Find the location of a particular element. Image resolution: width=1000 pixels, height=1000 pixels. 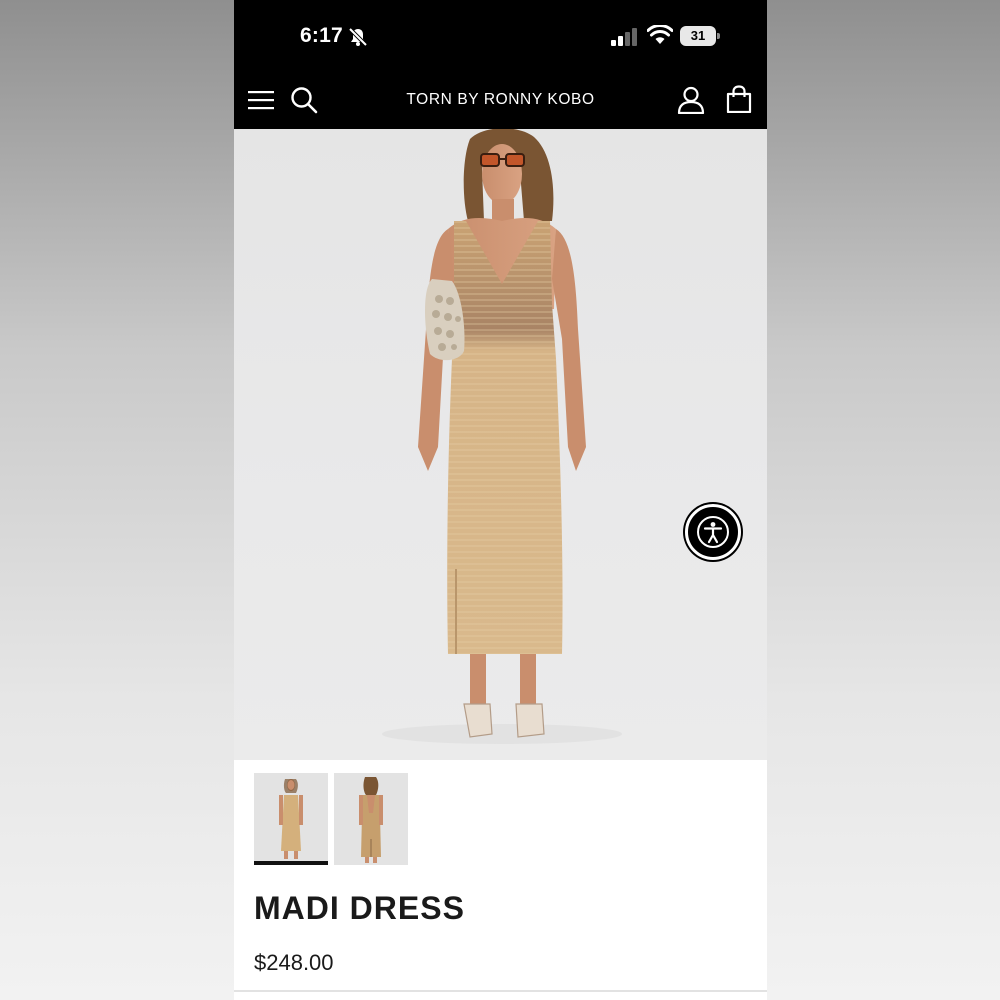

brand-logo: TORN BY RONNY KOBO is located at coordinates (500, 100).